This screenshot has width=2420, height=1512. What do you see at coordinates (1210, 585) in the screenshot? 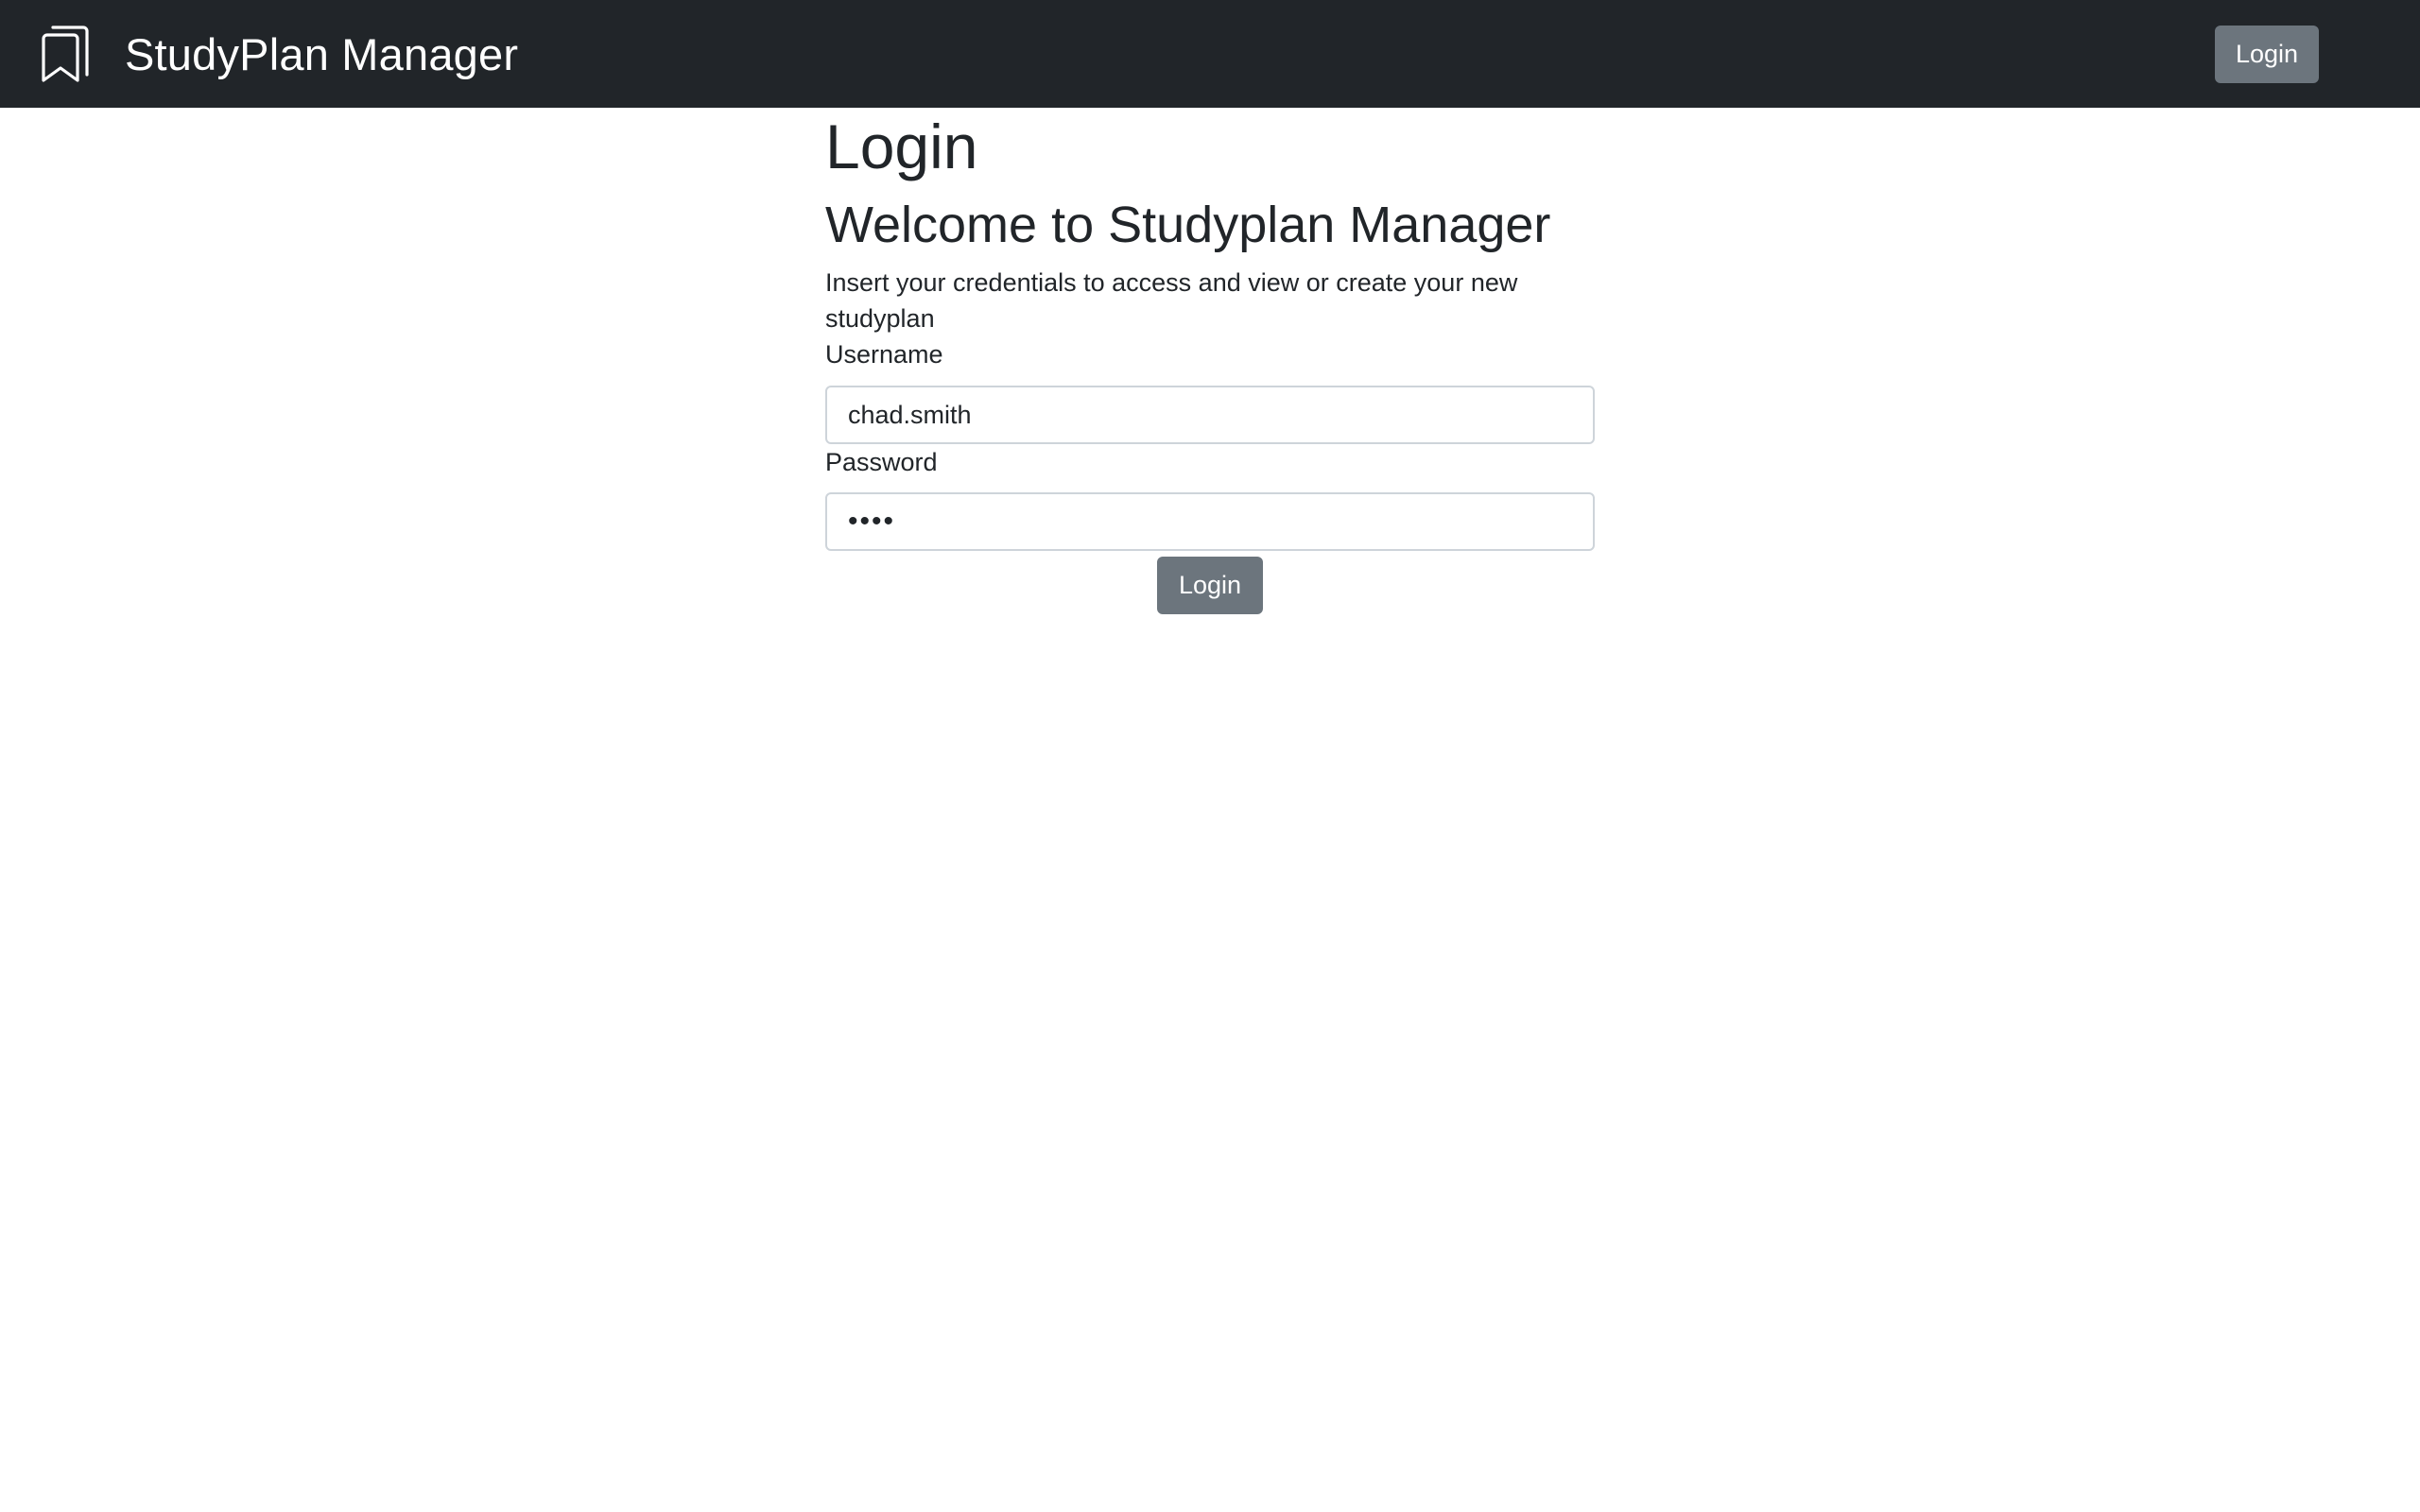
I see `login-submit-button: Login` at bounding box center [1210, 585].